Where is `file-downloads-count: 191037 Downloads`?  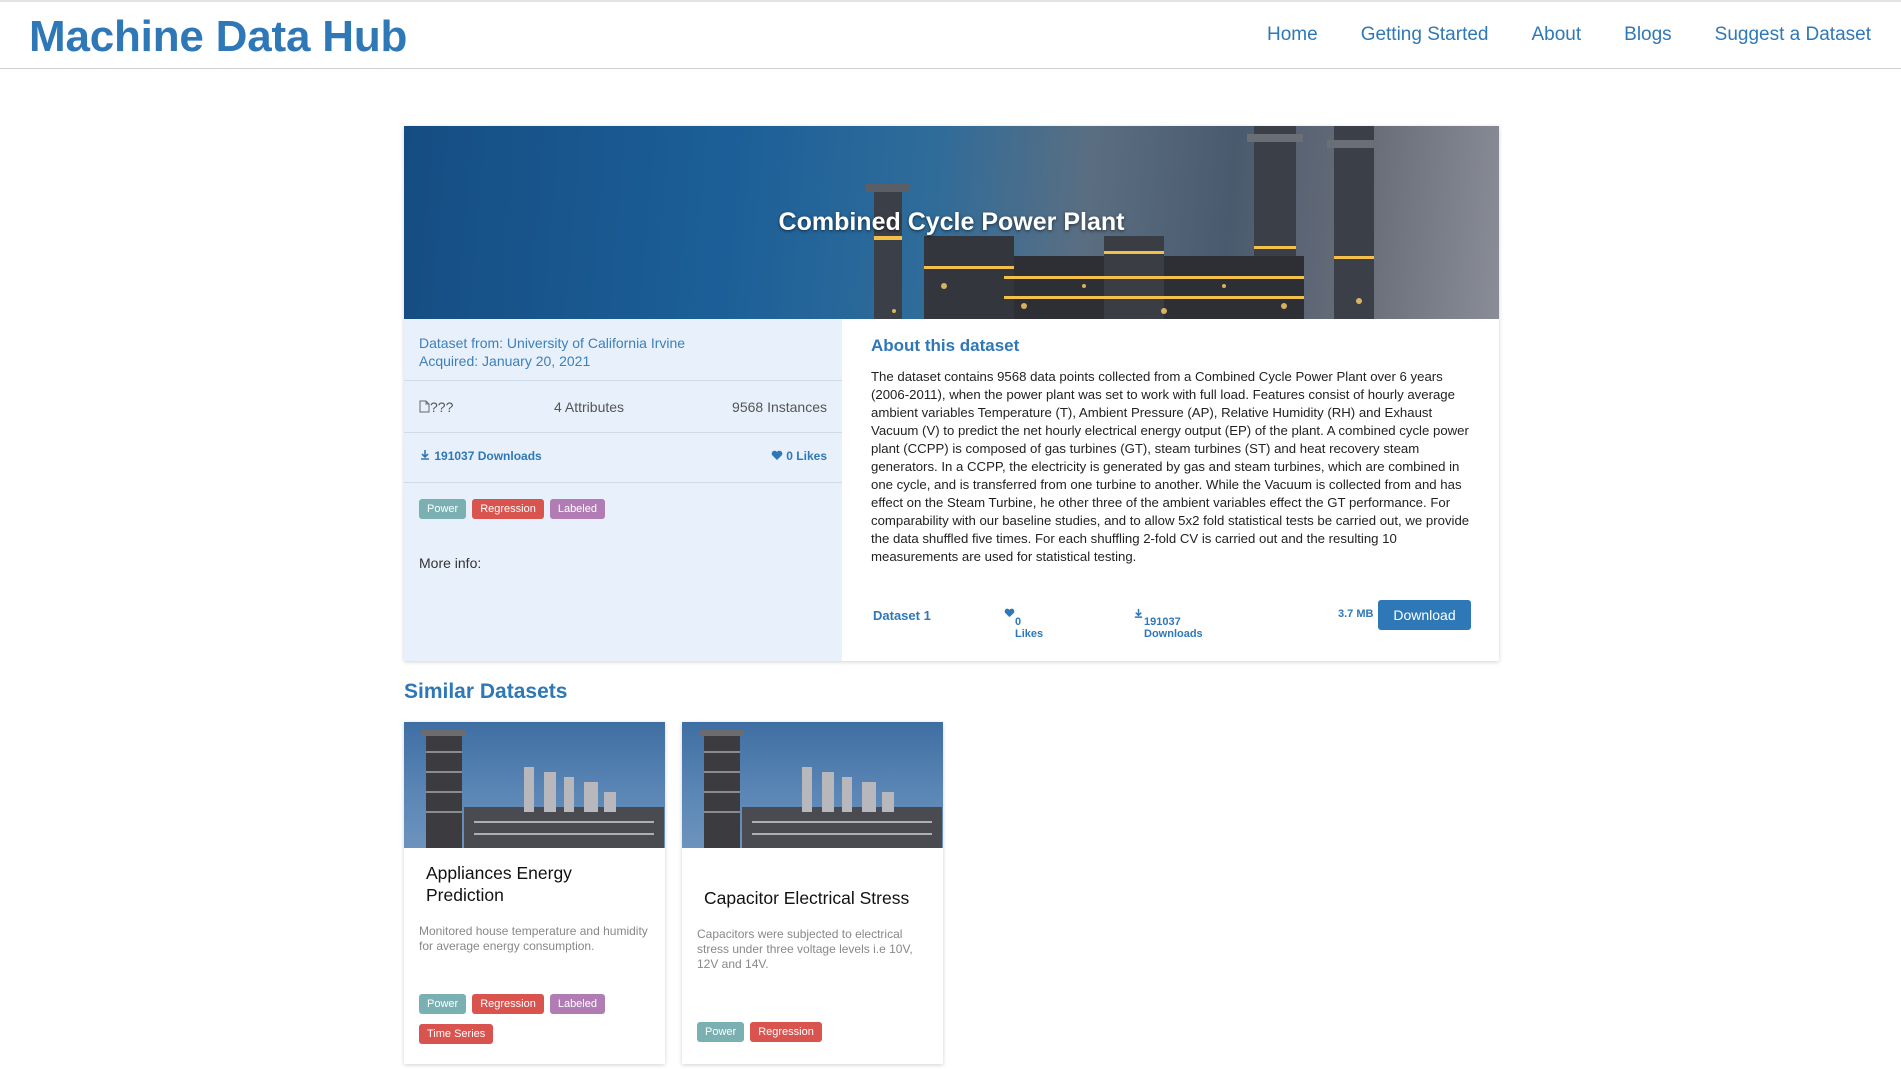 file-downloads-count: 191037 Downloads is located at coordinates (1173, 628).